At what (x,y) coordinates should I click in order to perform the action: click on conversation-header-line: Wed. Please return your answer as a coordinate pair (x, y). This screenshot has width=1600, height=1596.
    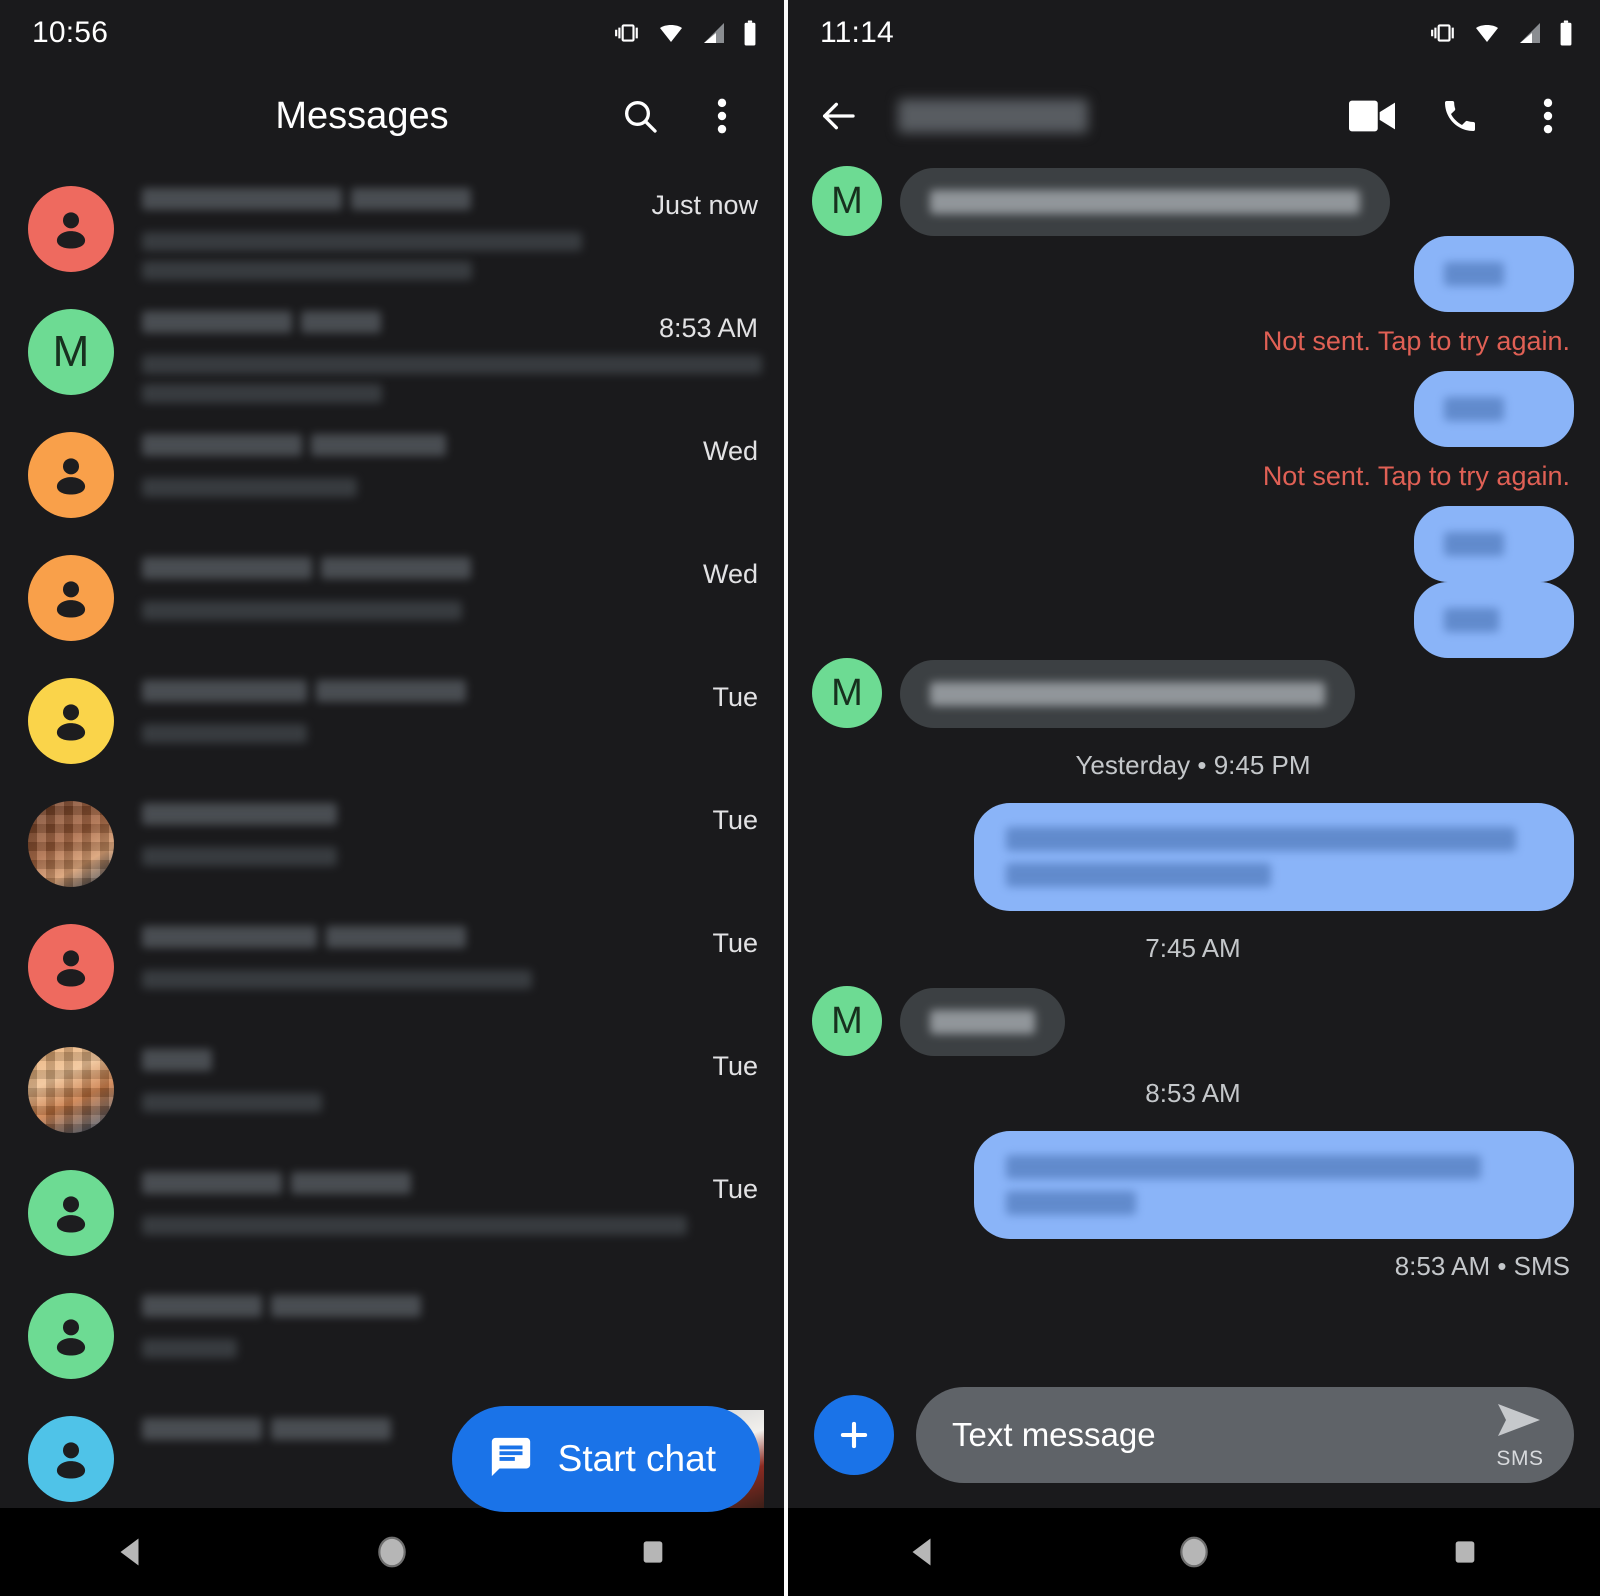
    Looking at the image, I should click on (450, 470).